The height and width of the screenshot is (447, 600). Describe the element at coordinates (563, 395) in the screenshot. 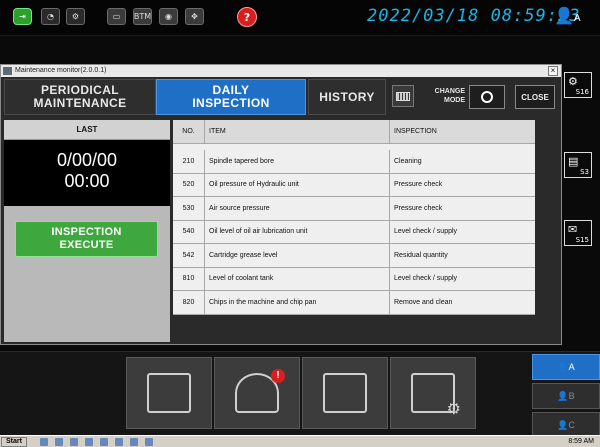

I see `user-b-icon: 👤` at that location.